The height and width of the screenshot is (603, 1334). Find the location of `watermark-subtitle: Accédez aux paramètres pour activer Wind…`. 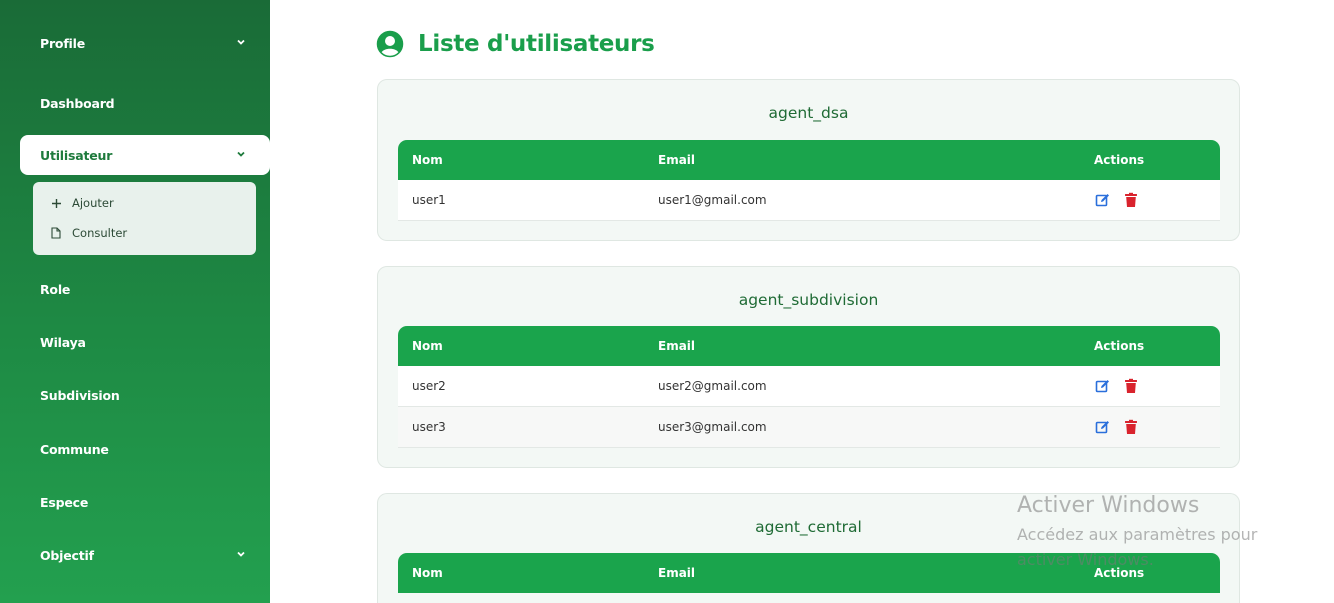

watermark-subtitle: Accédez aux paramètres pour activer Wind… is located at coordinates (1137, 547).